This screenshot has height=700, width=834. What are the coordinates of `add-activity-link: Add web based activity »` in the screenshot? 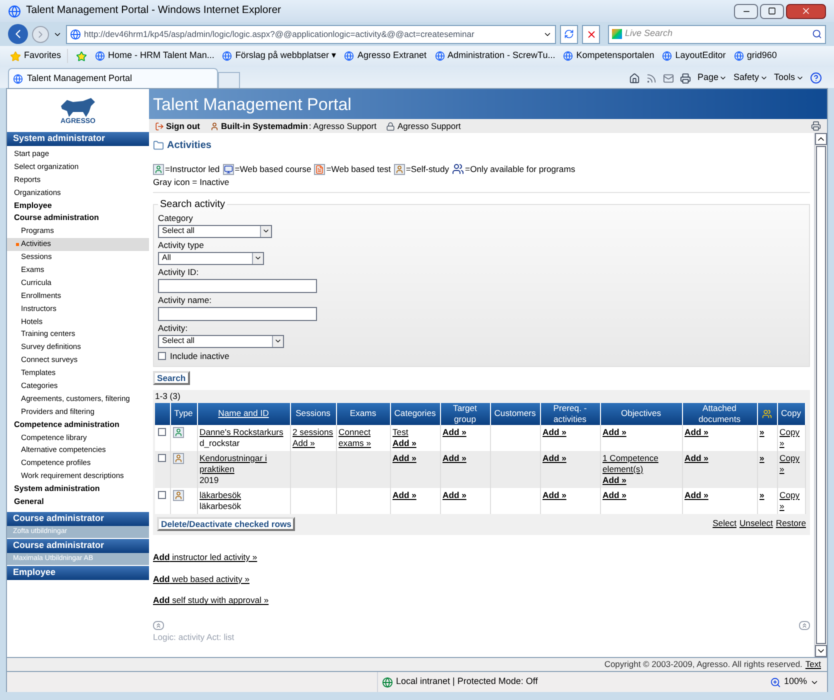 It's located at (201, 579).